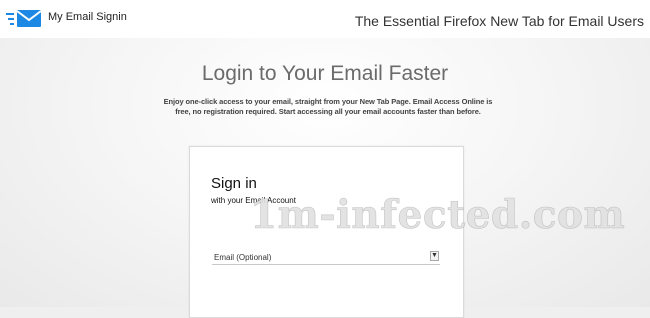 The width and height of the screenshot is (650, 318). I want to click on signin-subtitle: with your Email Account, so click(253, 200).